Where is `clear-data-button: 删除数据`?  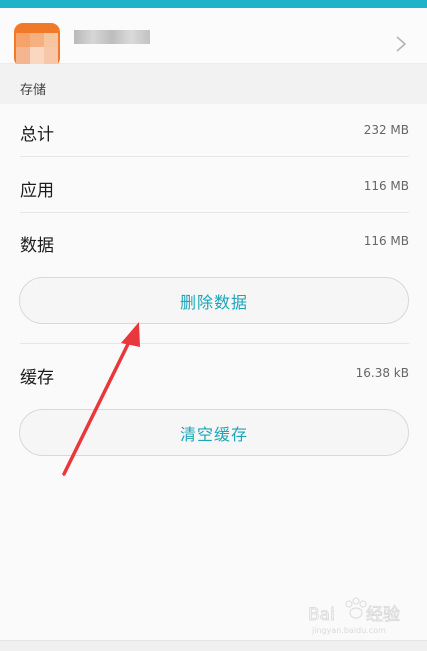 clear-data-button: 删除数据 is located at coordinates (214, 300).